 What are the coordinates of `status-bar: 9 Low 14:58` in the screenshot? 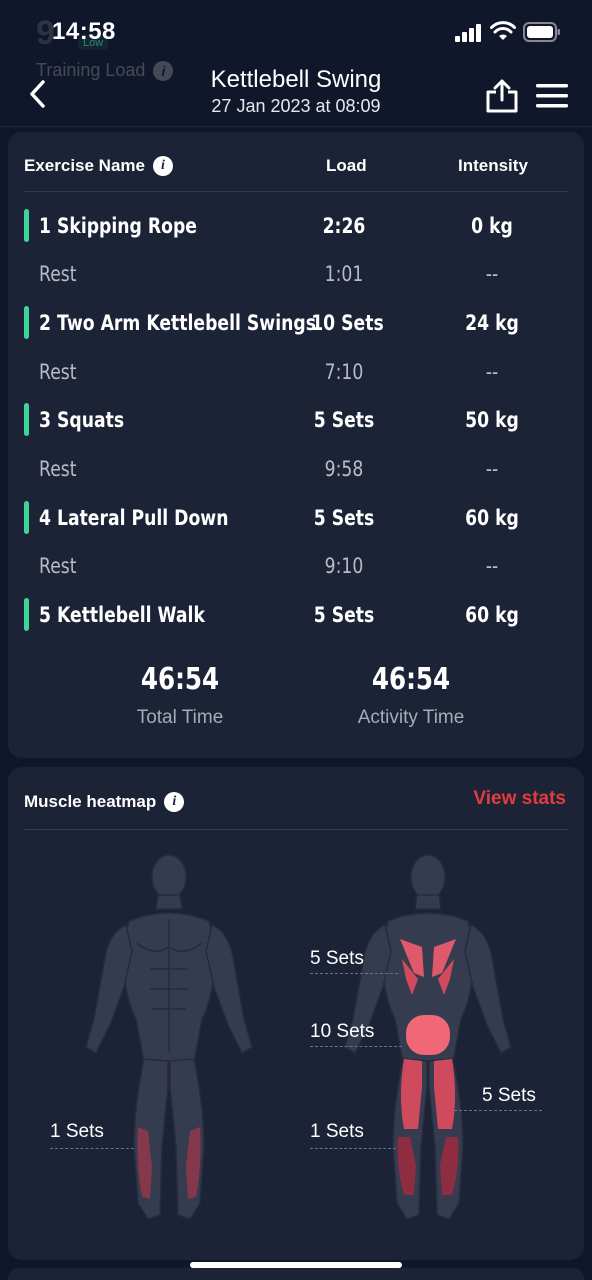 It's located at (296, 32).